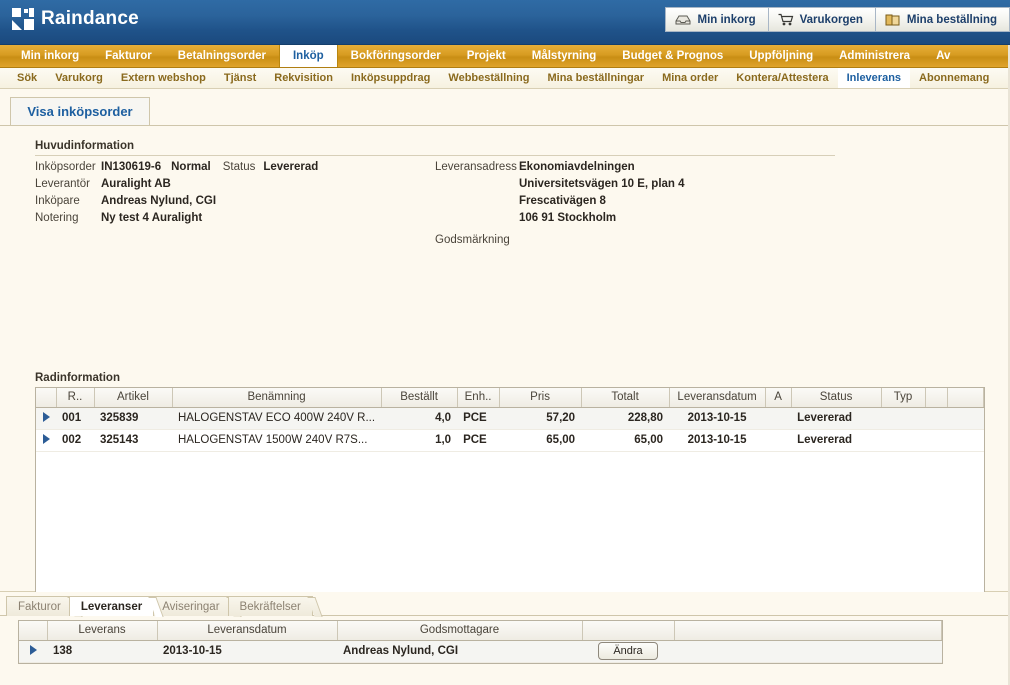  I want to click on field-value-order-type: Normal, so click(191, 167).